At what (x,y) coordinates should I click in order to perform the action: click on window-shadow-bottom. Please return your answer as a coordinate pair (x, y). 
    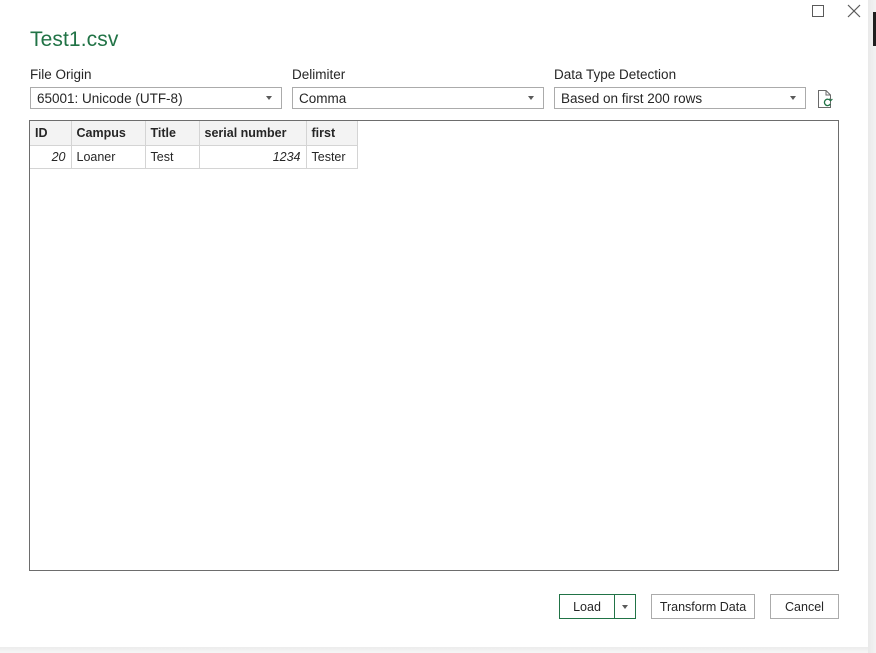
    Looking at the image, I should click on (434, 650).